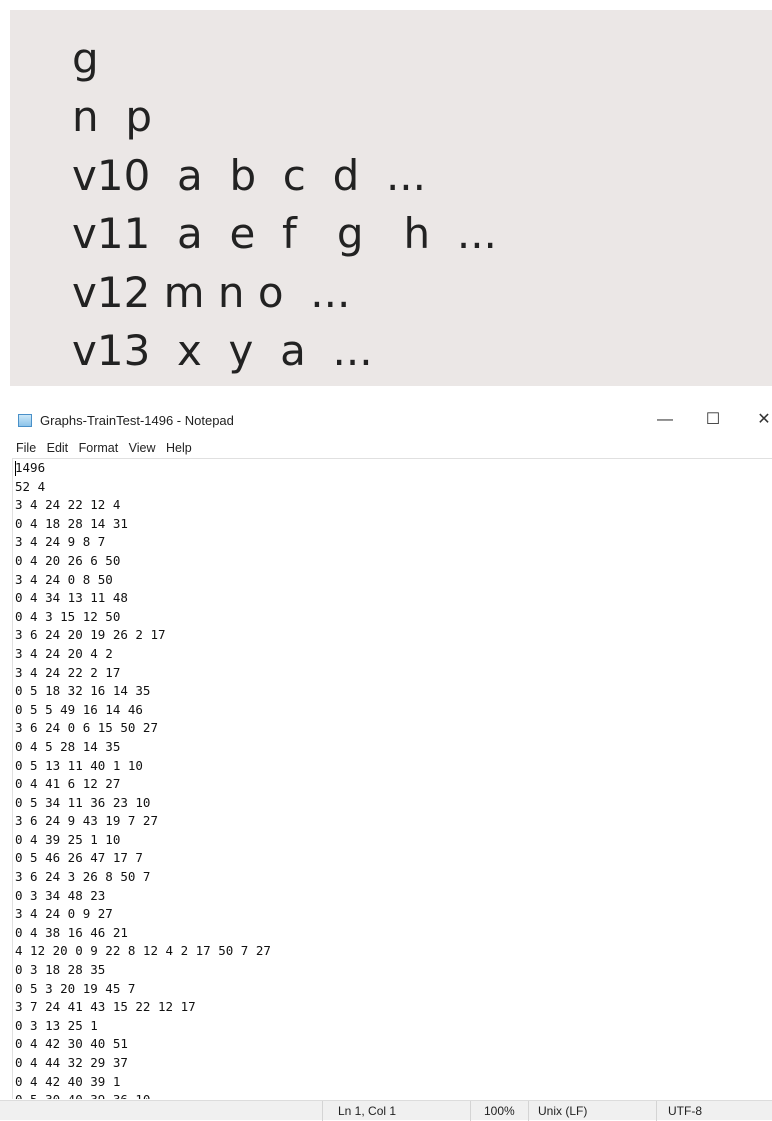  Describe the element at coordinates (82, 690) in the screenshot. I see `editor-line: 0 5 18 32 16 14 35` at that location.